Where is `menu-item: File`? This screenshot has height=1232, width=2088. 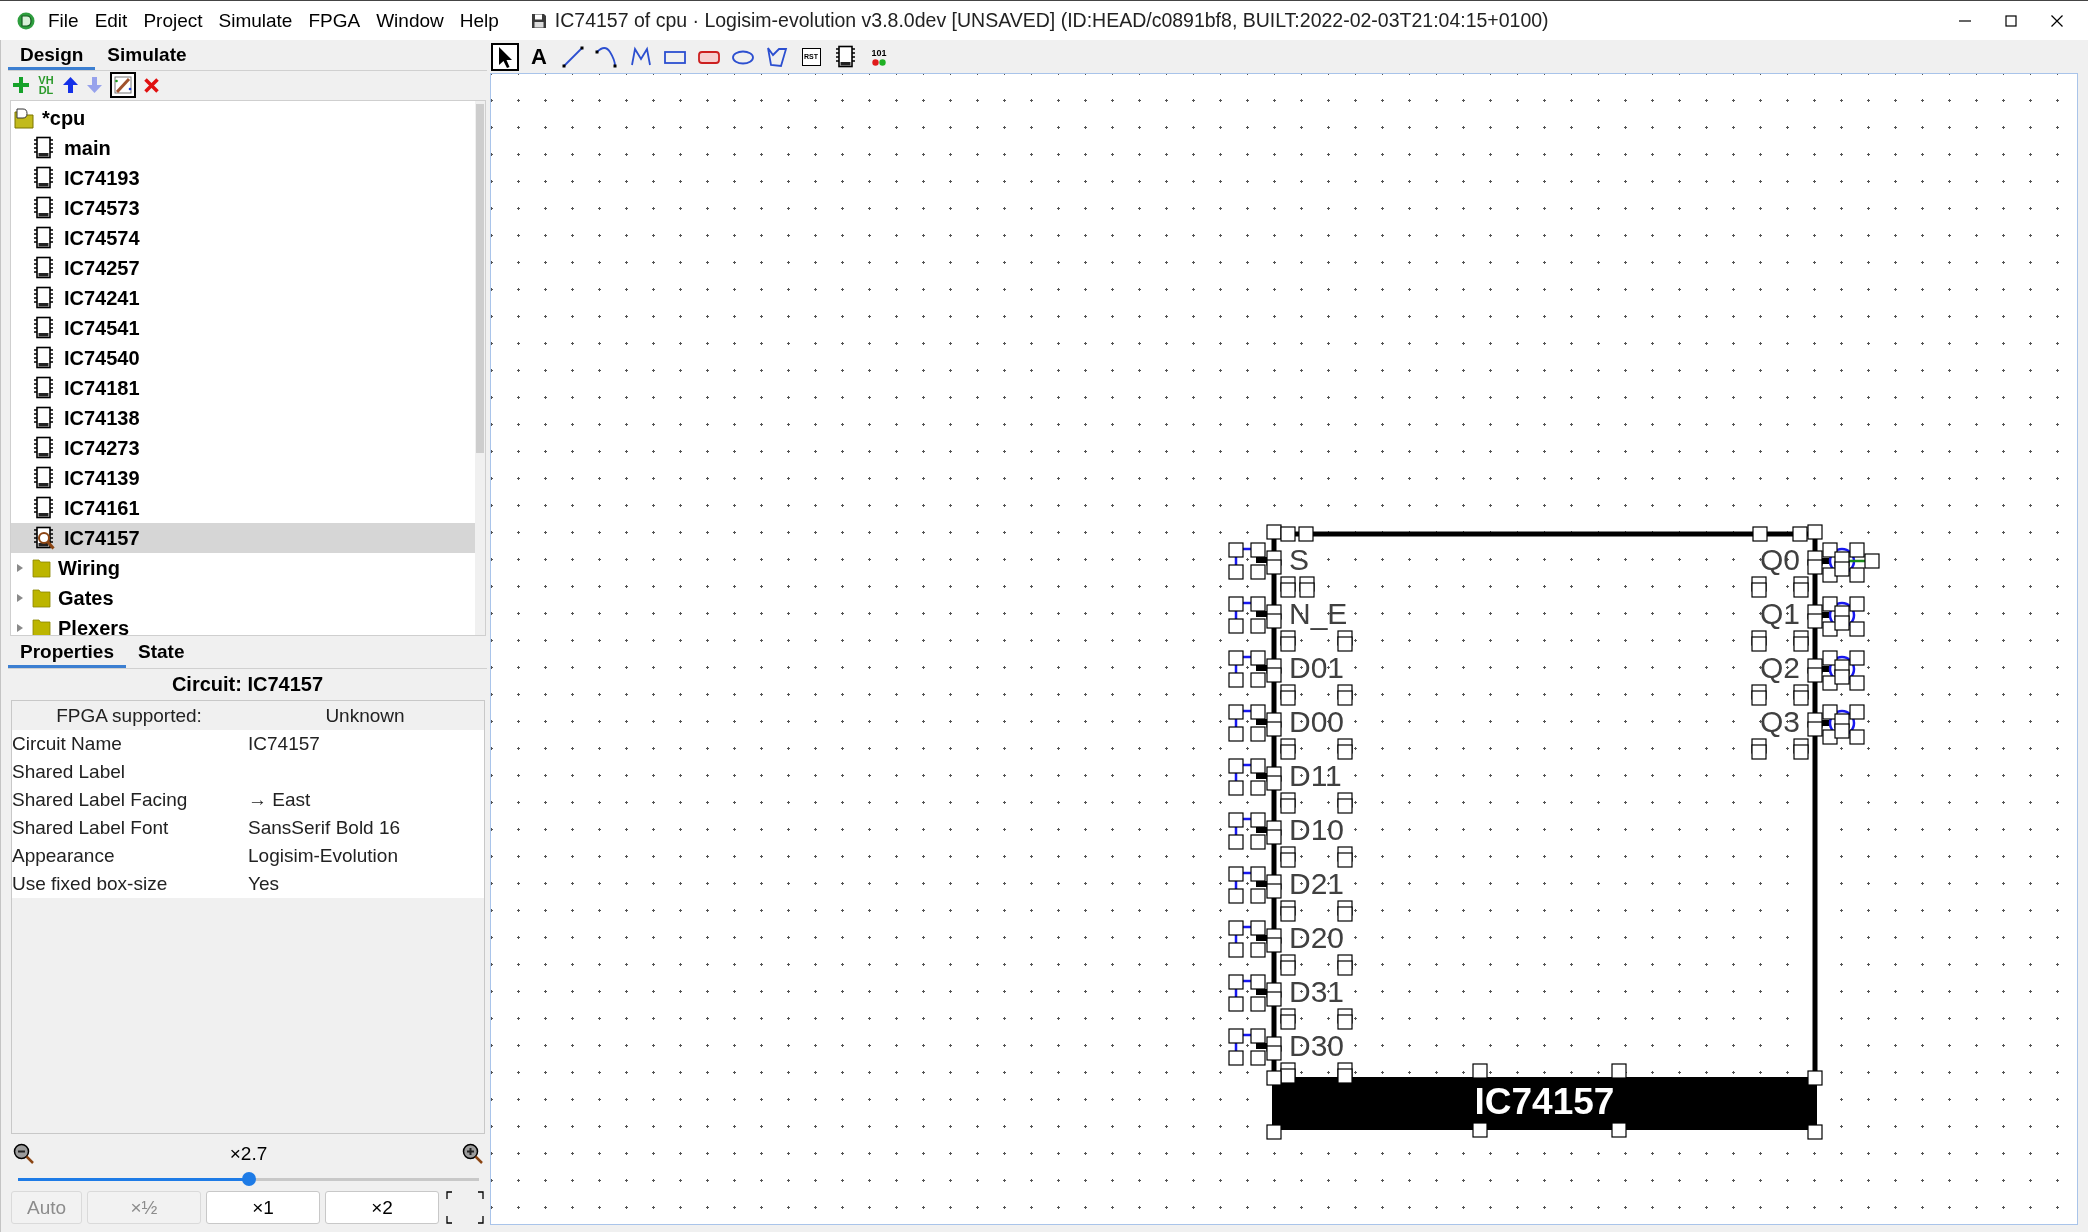 menu-item: File is located at coordinates (63, 20).